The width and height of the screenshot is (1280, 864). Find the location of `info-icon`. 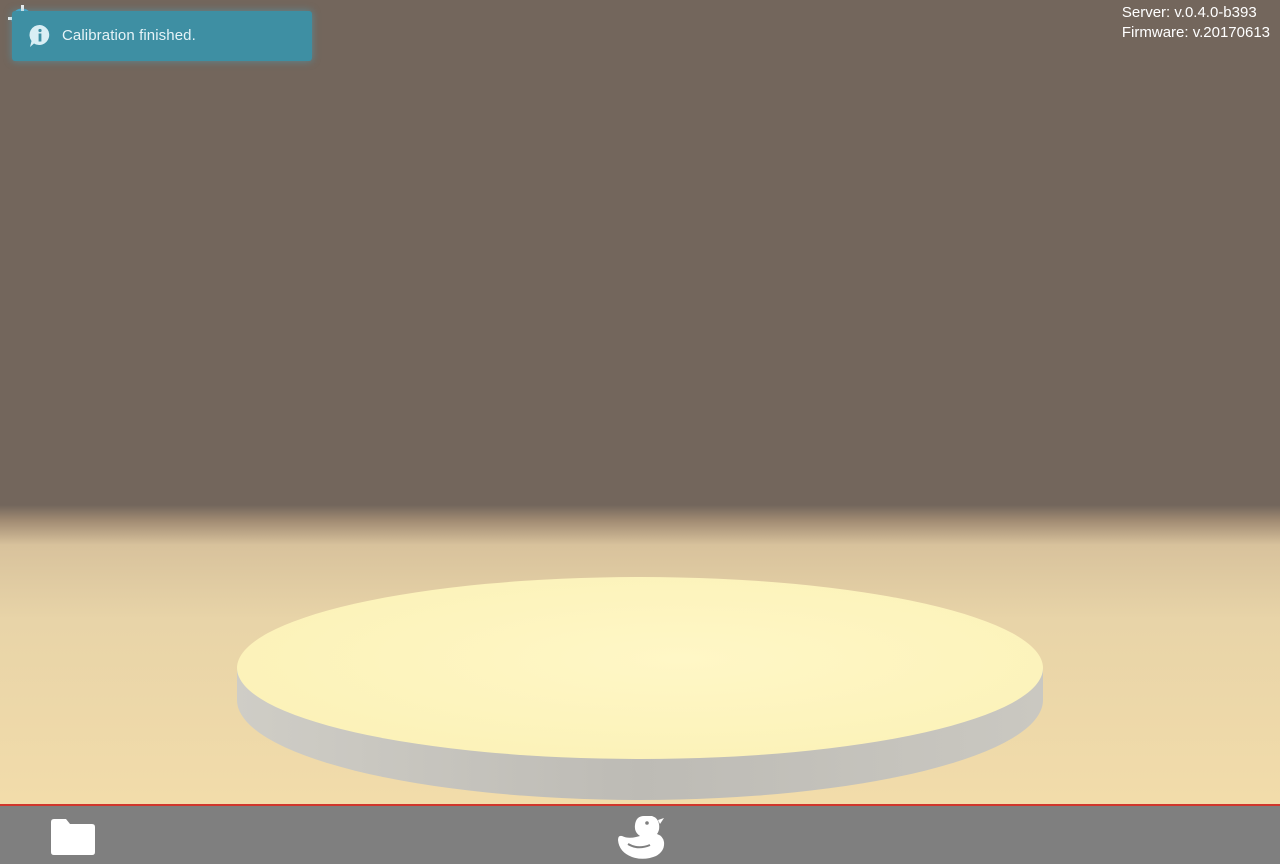

info-icon is located at coordinates (39, 35).